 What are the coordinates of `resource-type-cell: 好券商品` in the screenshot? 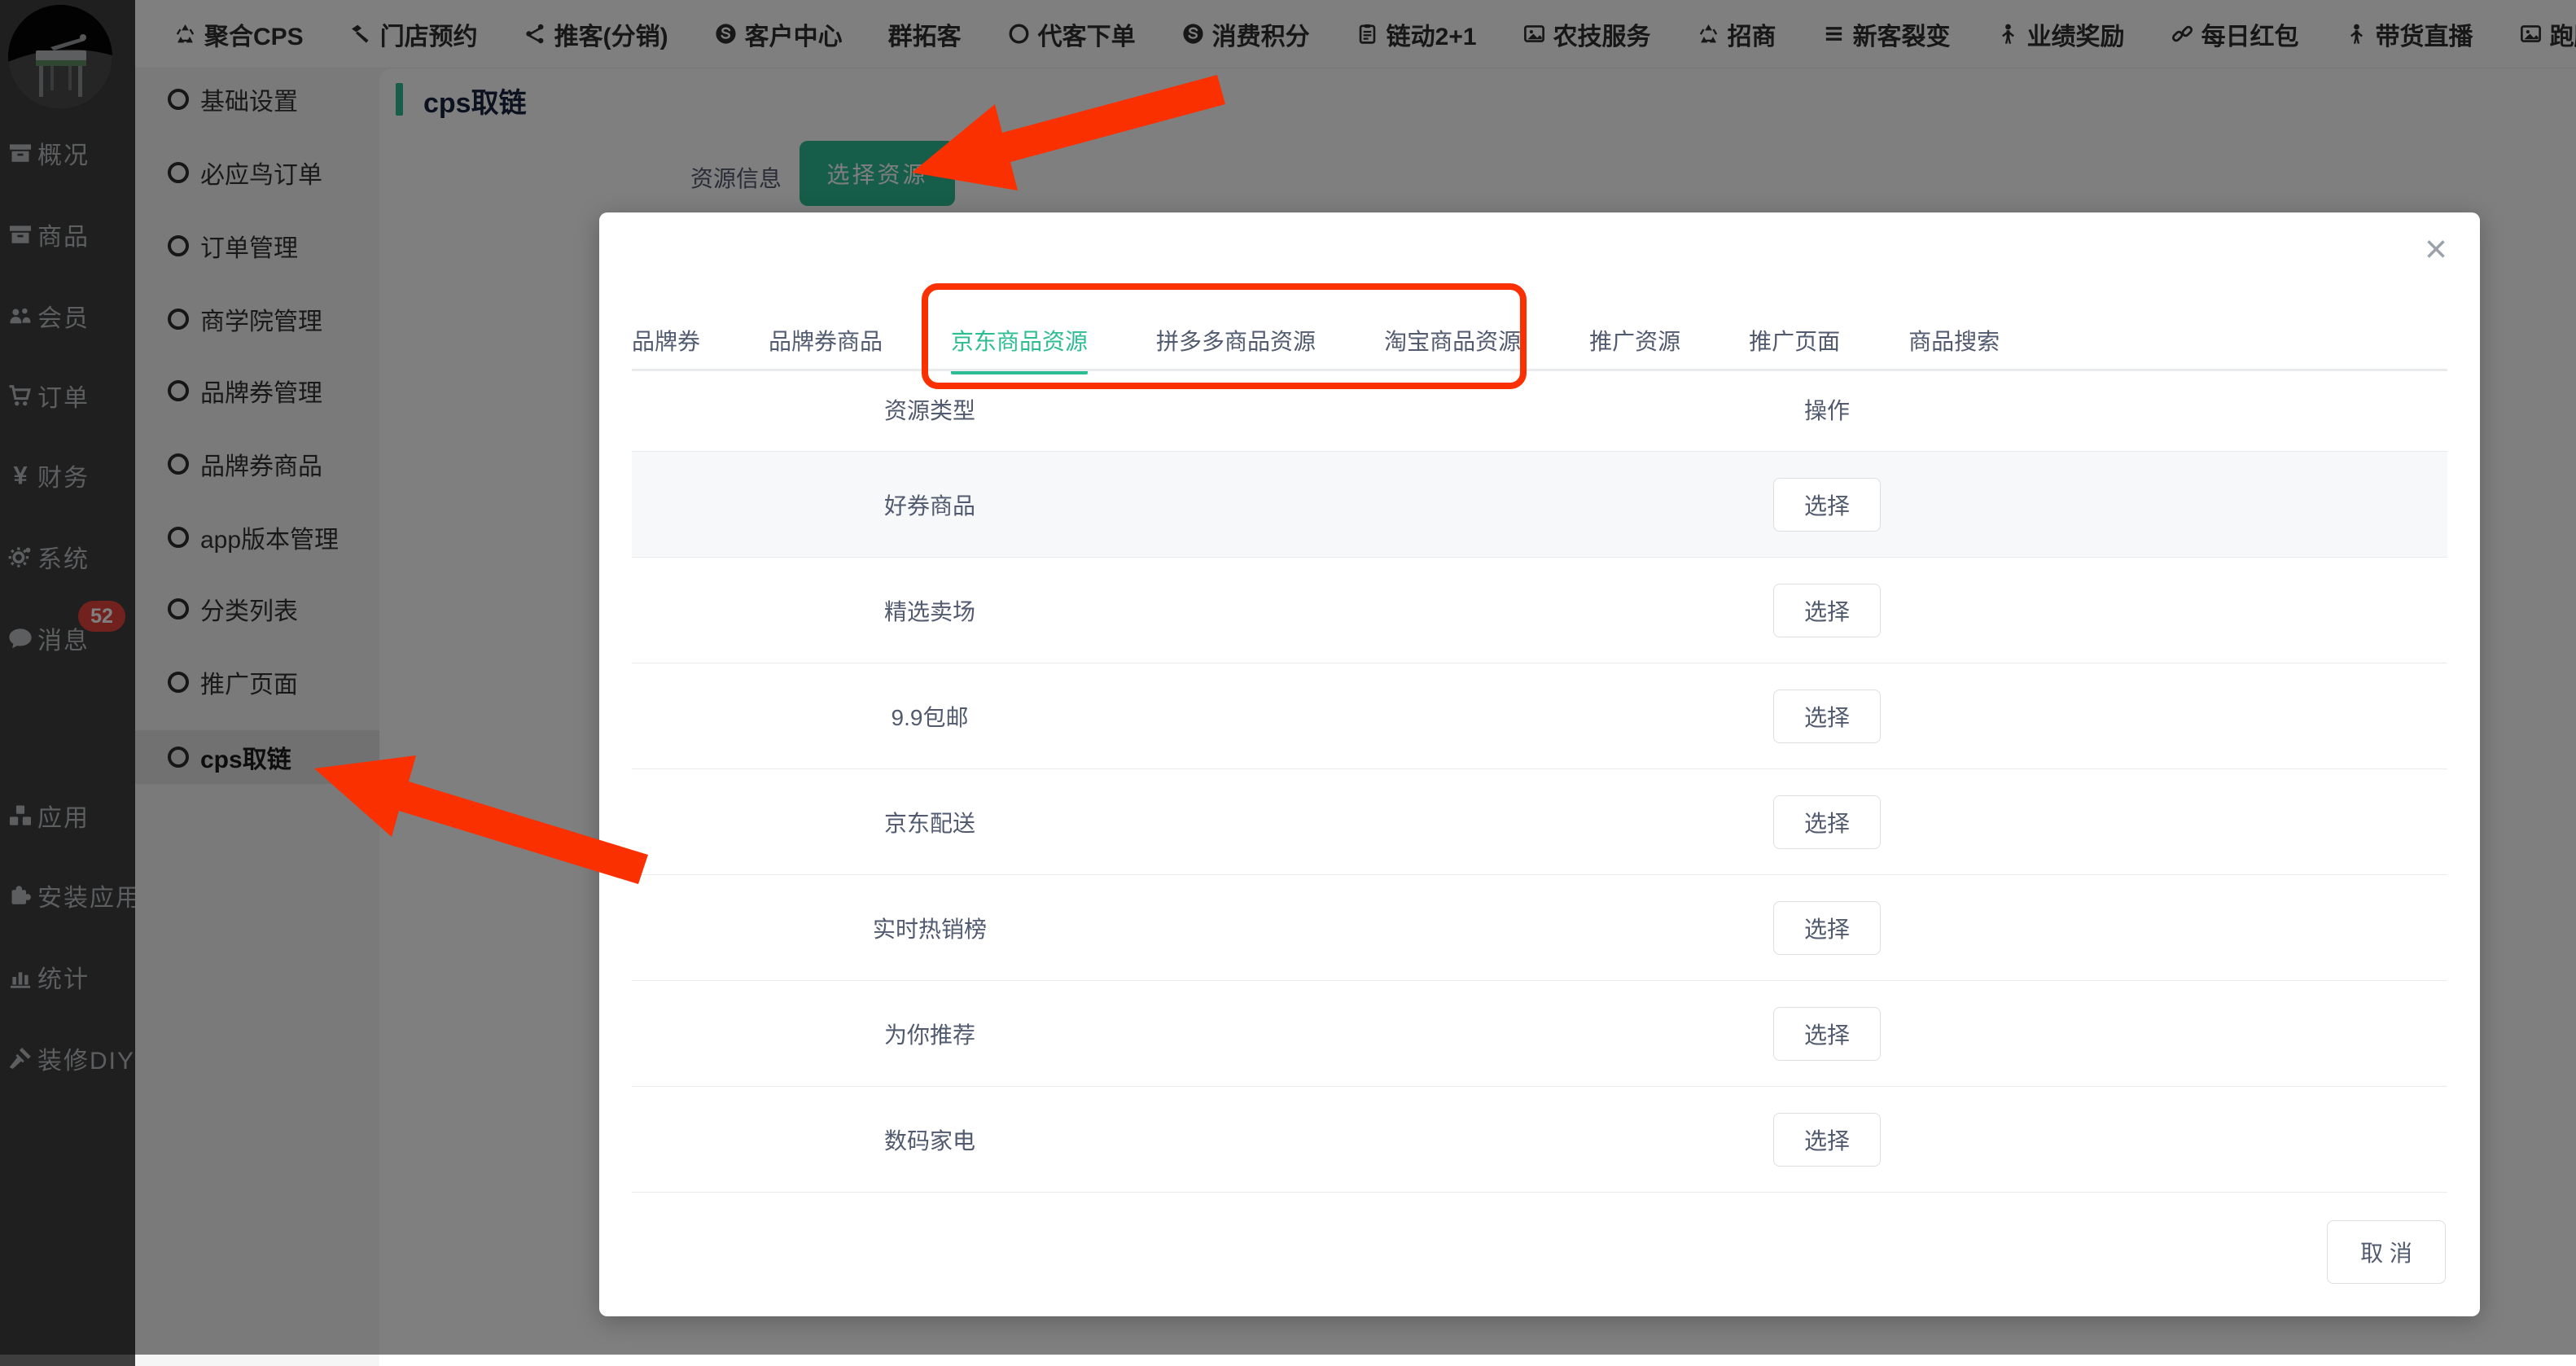 It's located at (929, 506).